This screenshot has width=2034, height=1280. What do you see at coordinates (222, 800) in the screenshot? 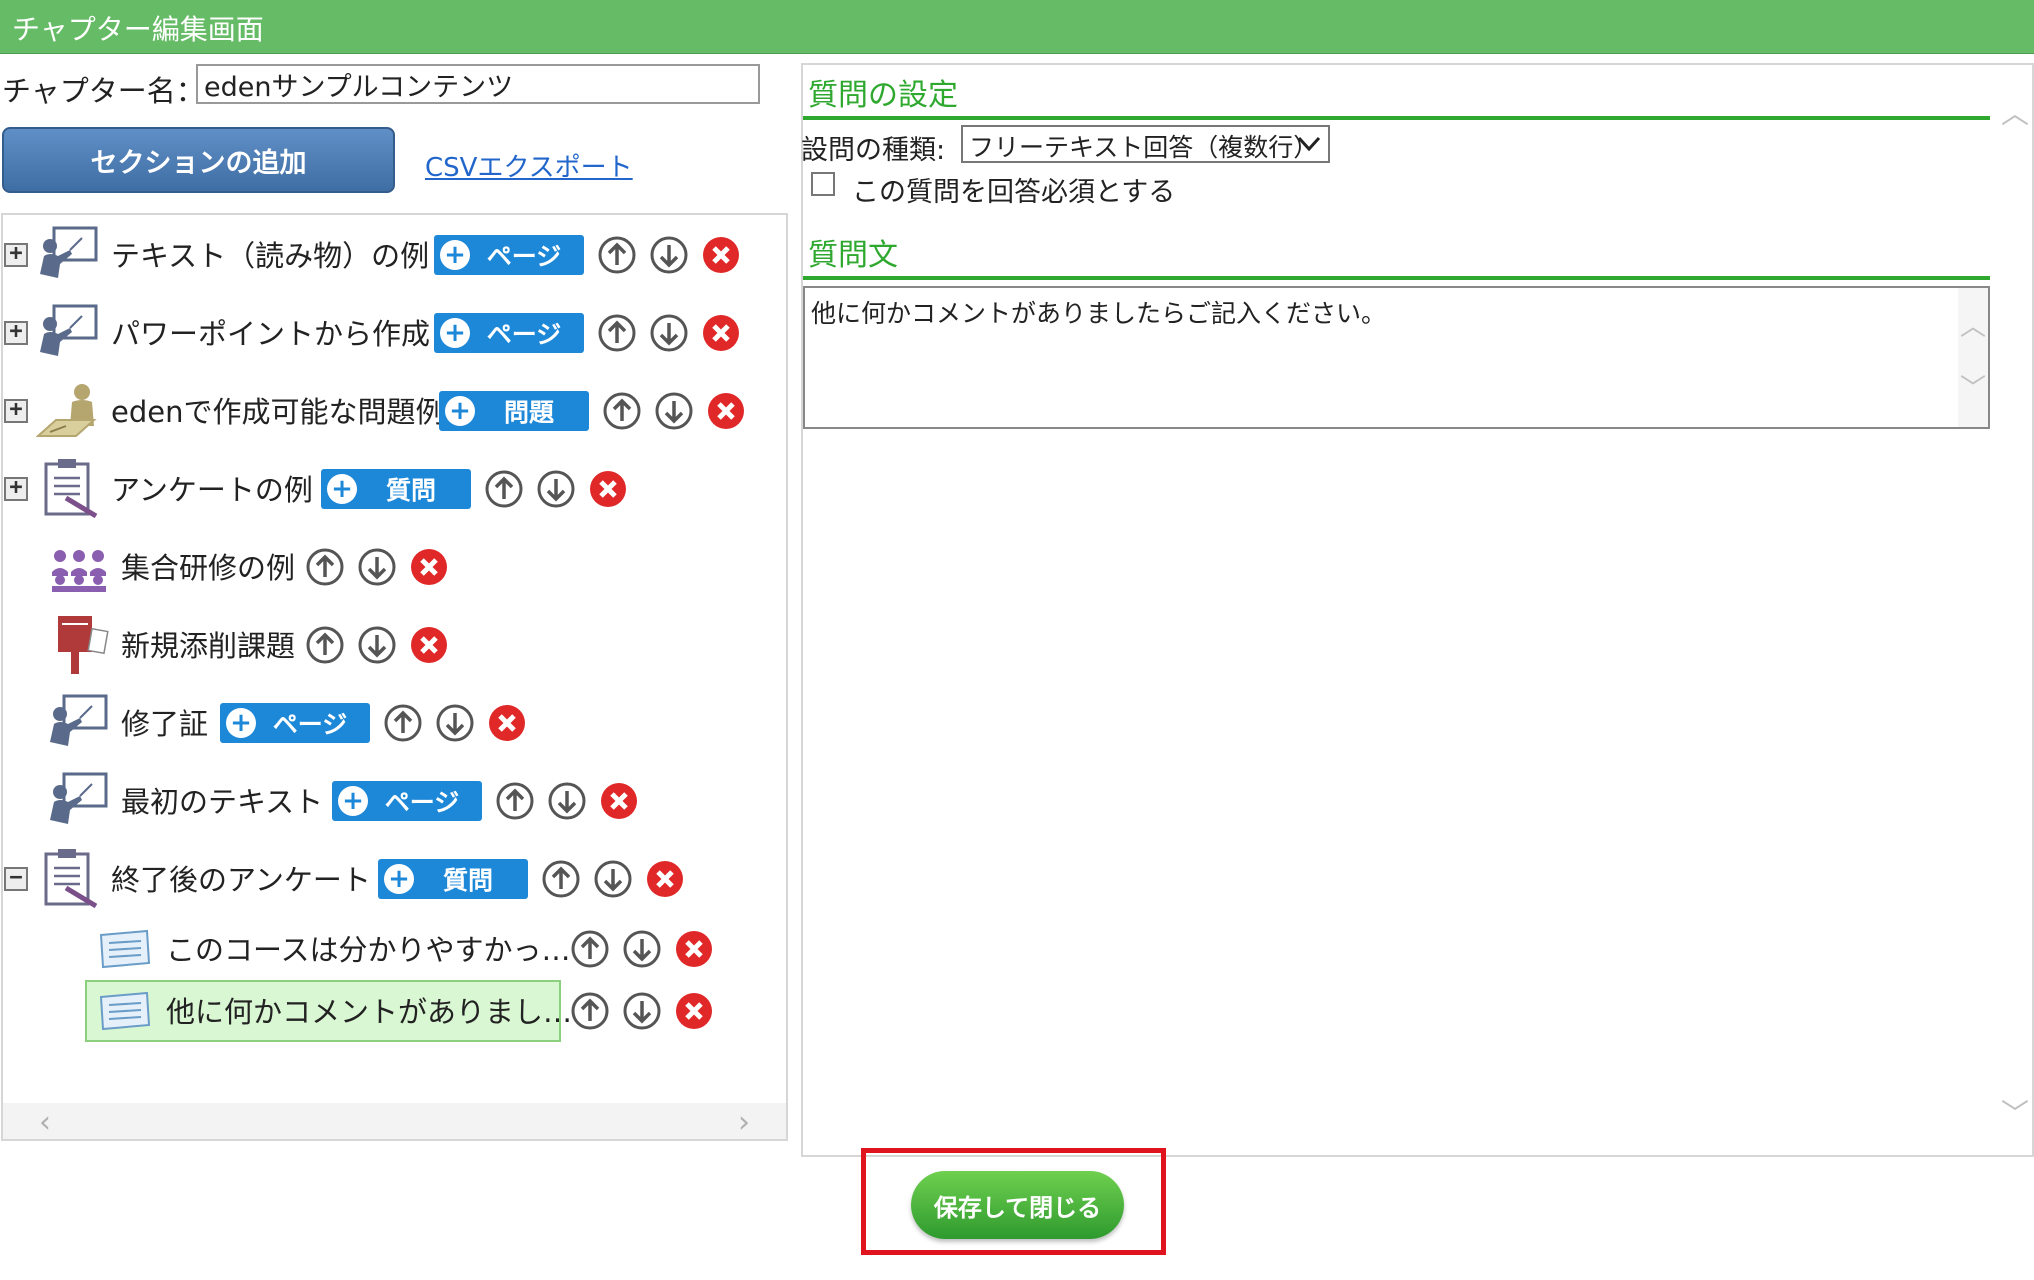
I see `tree-item-label: 最初のテキスト` at bounding box center [222, 800].